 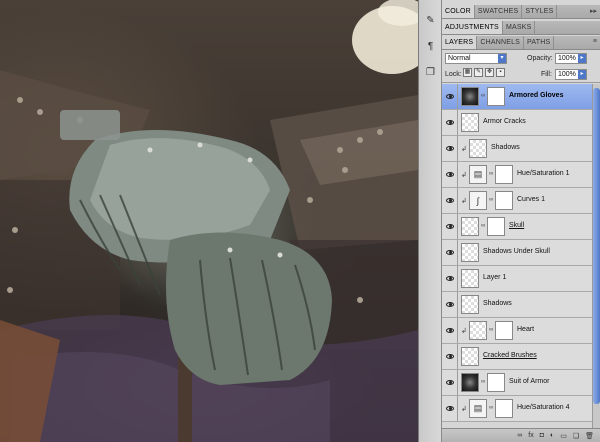 What do you see at coordinates (510, 355) in the screenshot?
I see `layer-name: Cracked Brushes` at bounding box center [510, 355].